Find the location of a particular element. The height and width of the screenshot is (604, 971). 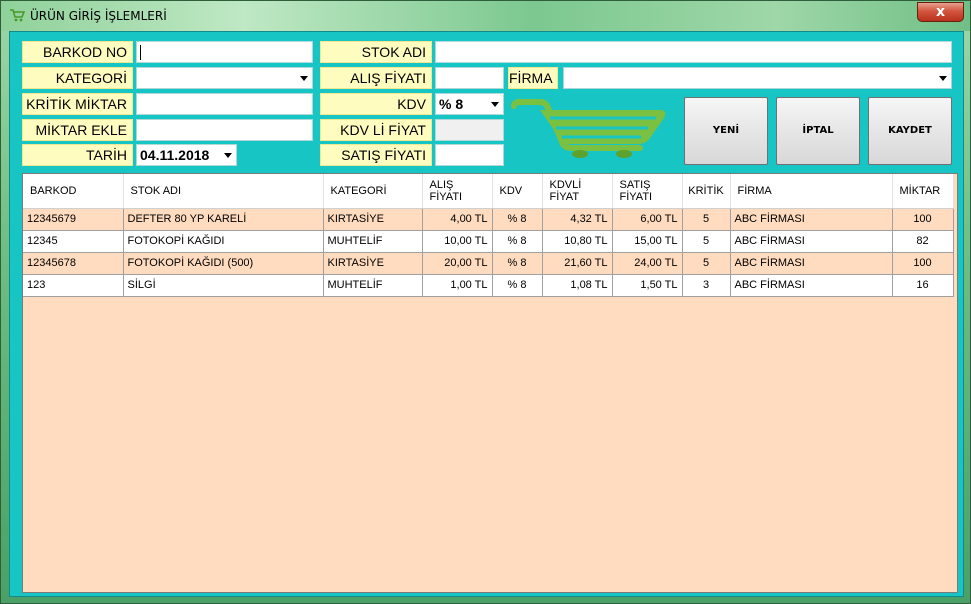

column-header: BARKOD is located at coordinates (73, 191).